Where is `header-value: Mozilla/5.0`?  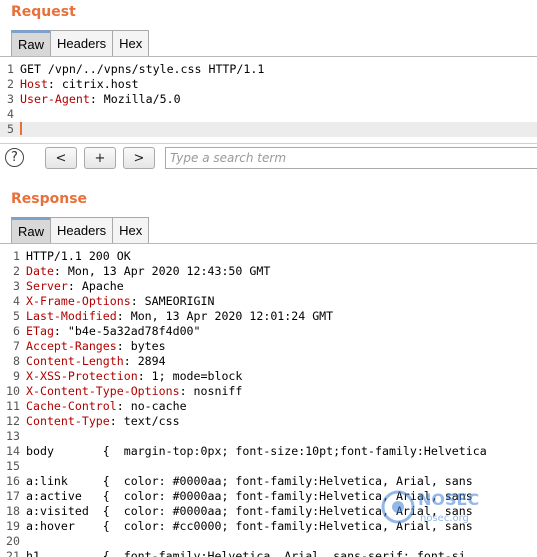
header-value: Mozilla/5.0 is located at coordinates (138, 99).